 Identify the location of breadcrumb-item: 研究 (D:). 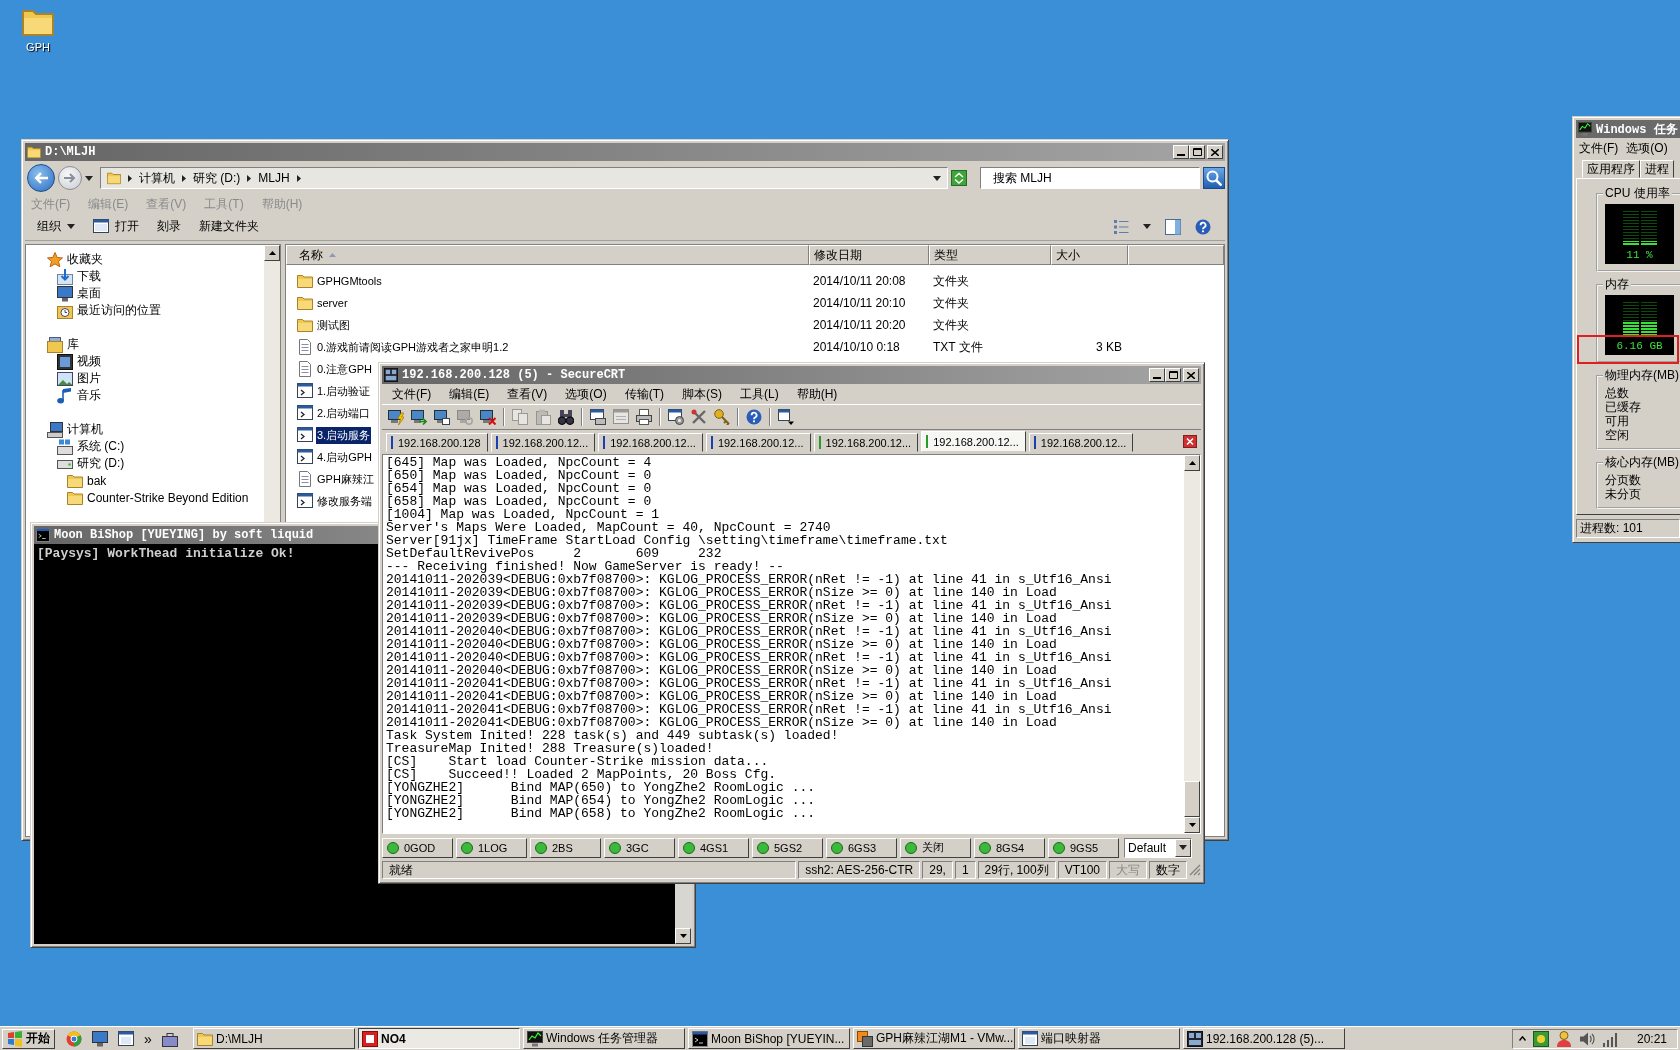
(217, 178).